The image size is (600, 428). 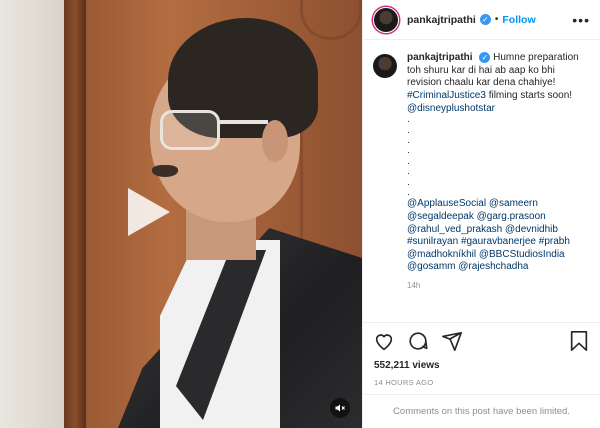 What do you see at coordinates (511, 216) in the screenshot?
I see `mention-link: @garg.prasoon` at bounding box center [511, 216].